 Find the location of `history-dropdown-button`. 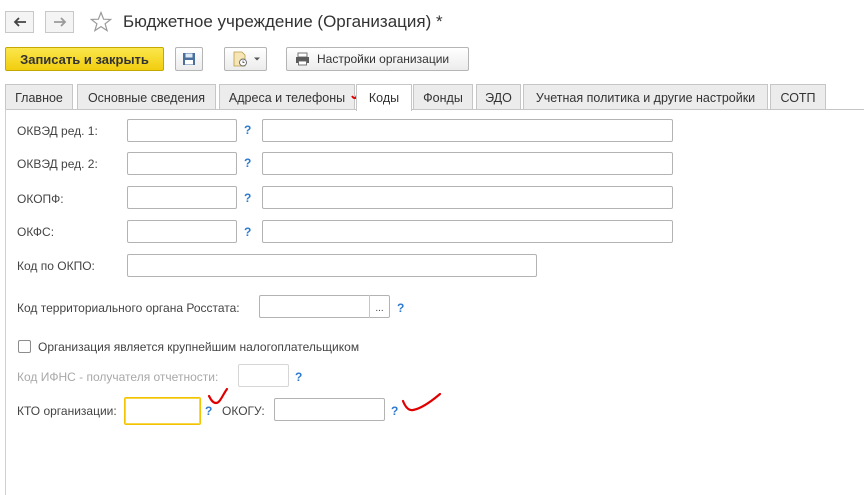

history-dropdown-button is located at coordinates (245, 59).